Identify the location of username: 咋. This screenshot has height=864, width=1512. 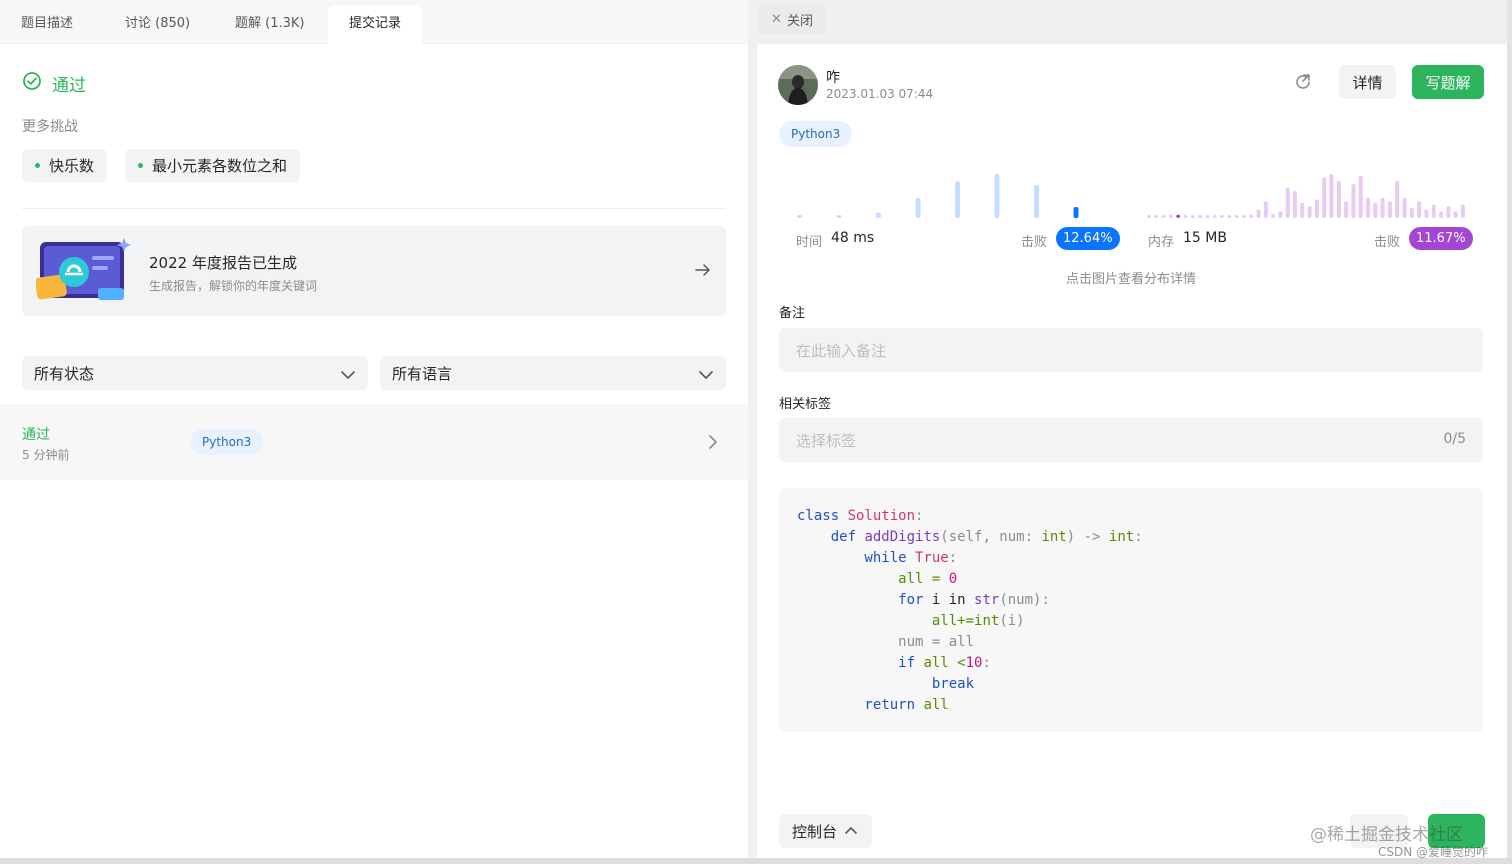
(833, 77).